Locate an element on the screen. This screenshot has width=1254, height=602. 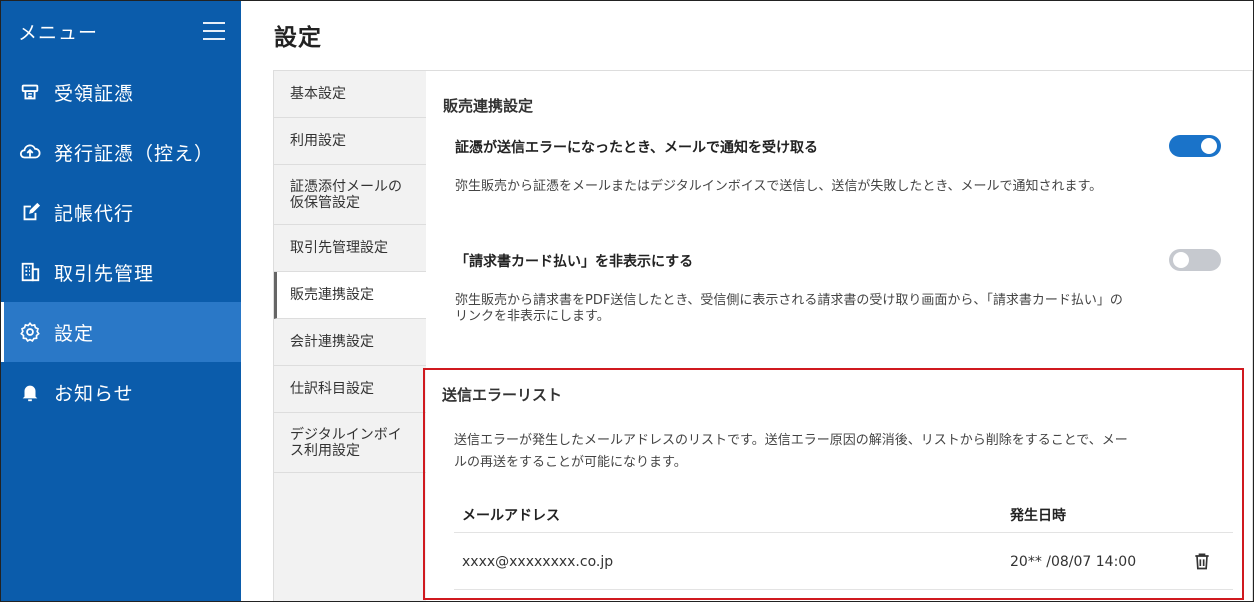
sidebar-item-label: 受領証憑 is located at coordinates (94, 93).